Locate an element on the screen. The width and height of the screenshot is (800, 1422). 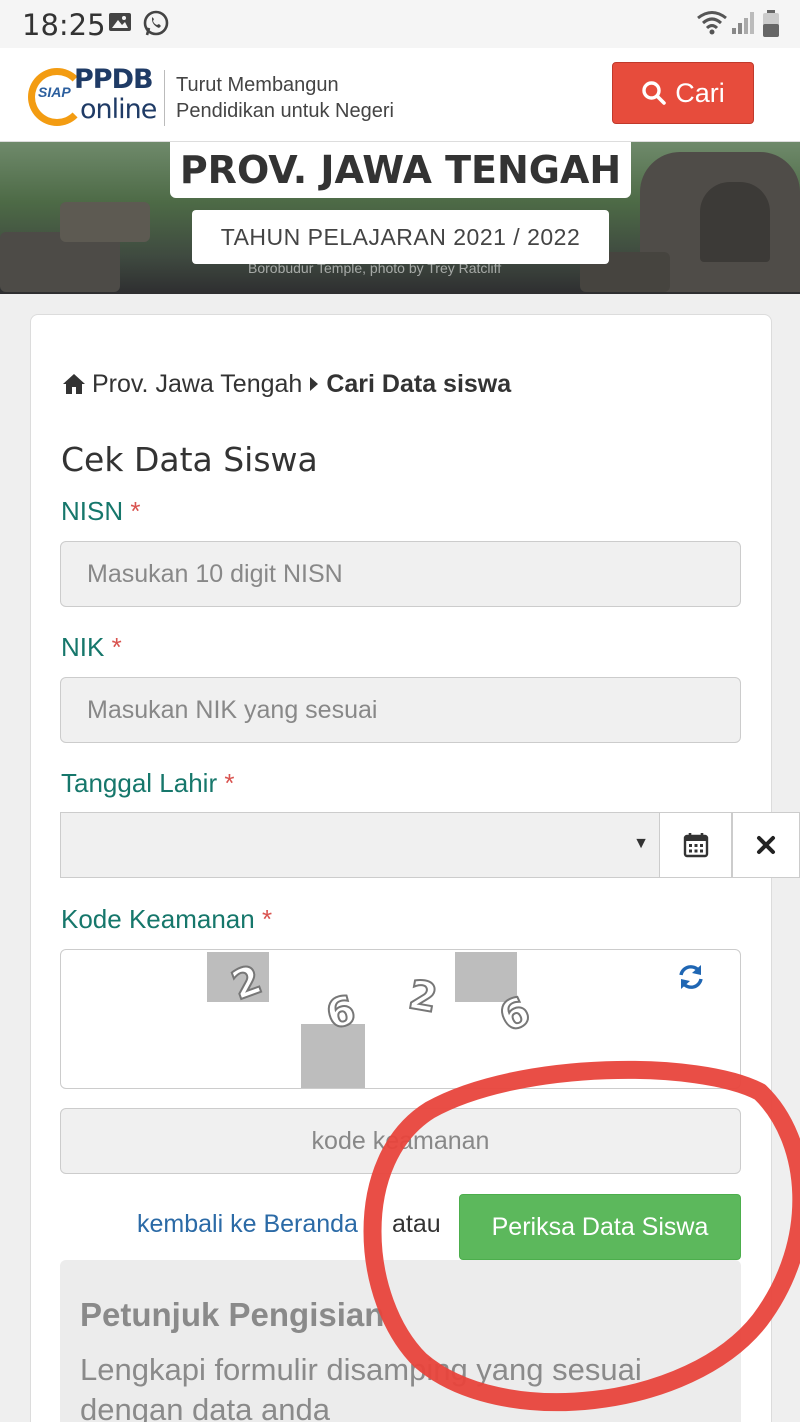
home-icon is located at coordinates (74, 384).